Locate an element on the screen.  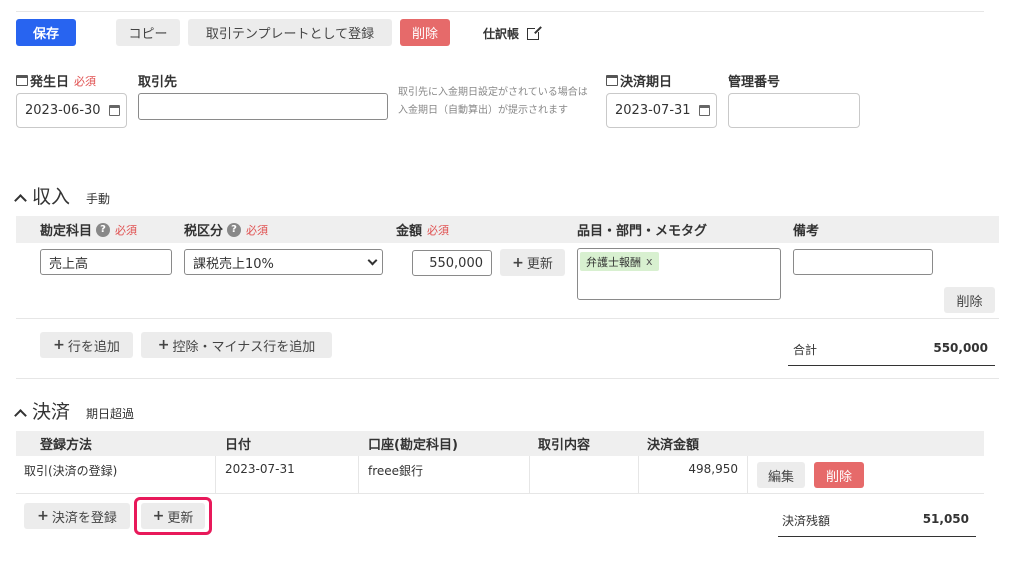
balance-underline is located at coordinates (877, 536).